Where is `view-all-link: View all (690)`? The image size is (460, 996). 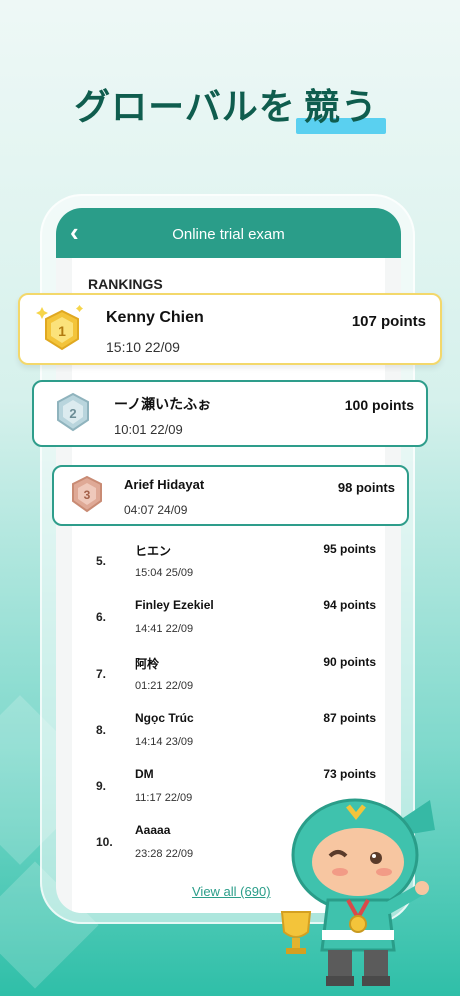 view-all-link: View all (690) is located at coordinates (231, 891).